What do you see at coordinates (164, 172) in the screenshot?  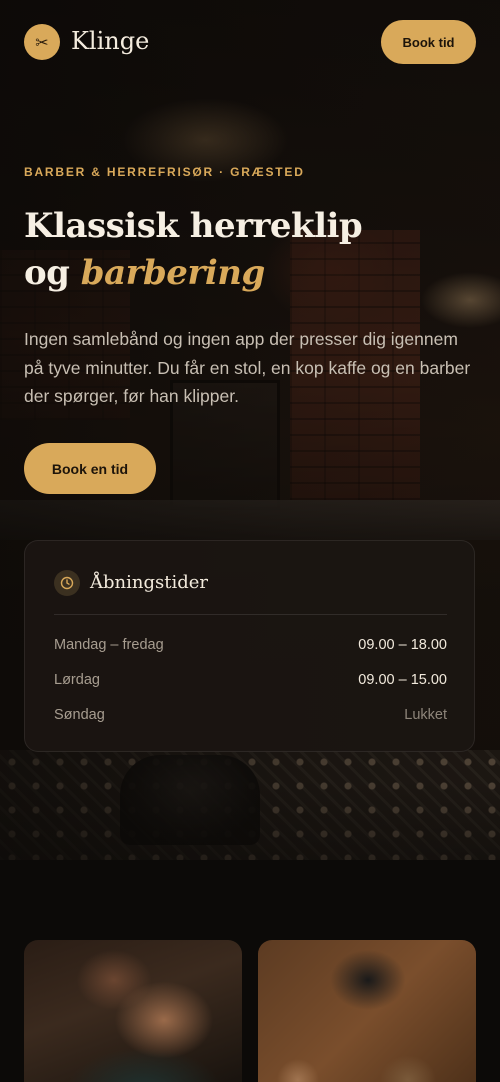 I see `hero-eyebrow: BARBER & HERREFRISØR · GRÆSTED` at bounding box center [164, 172].